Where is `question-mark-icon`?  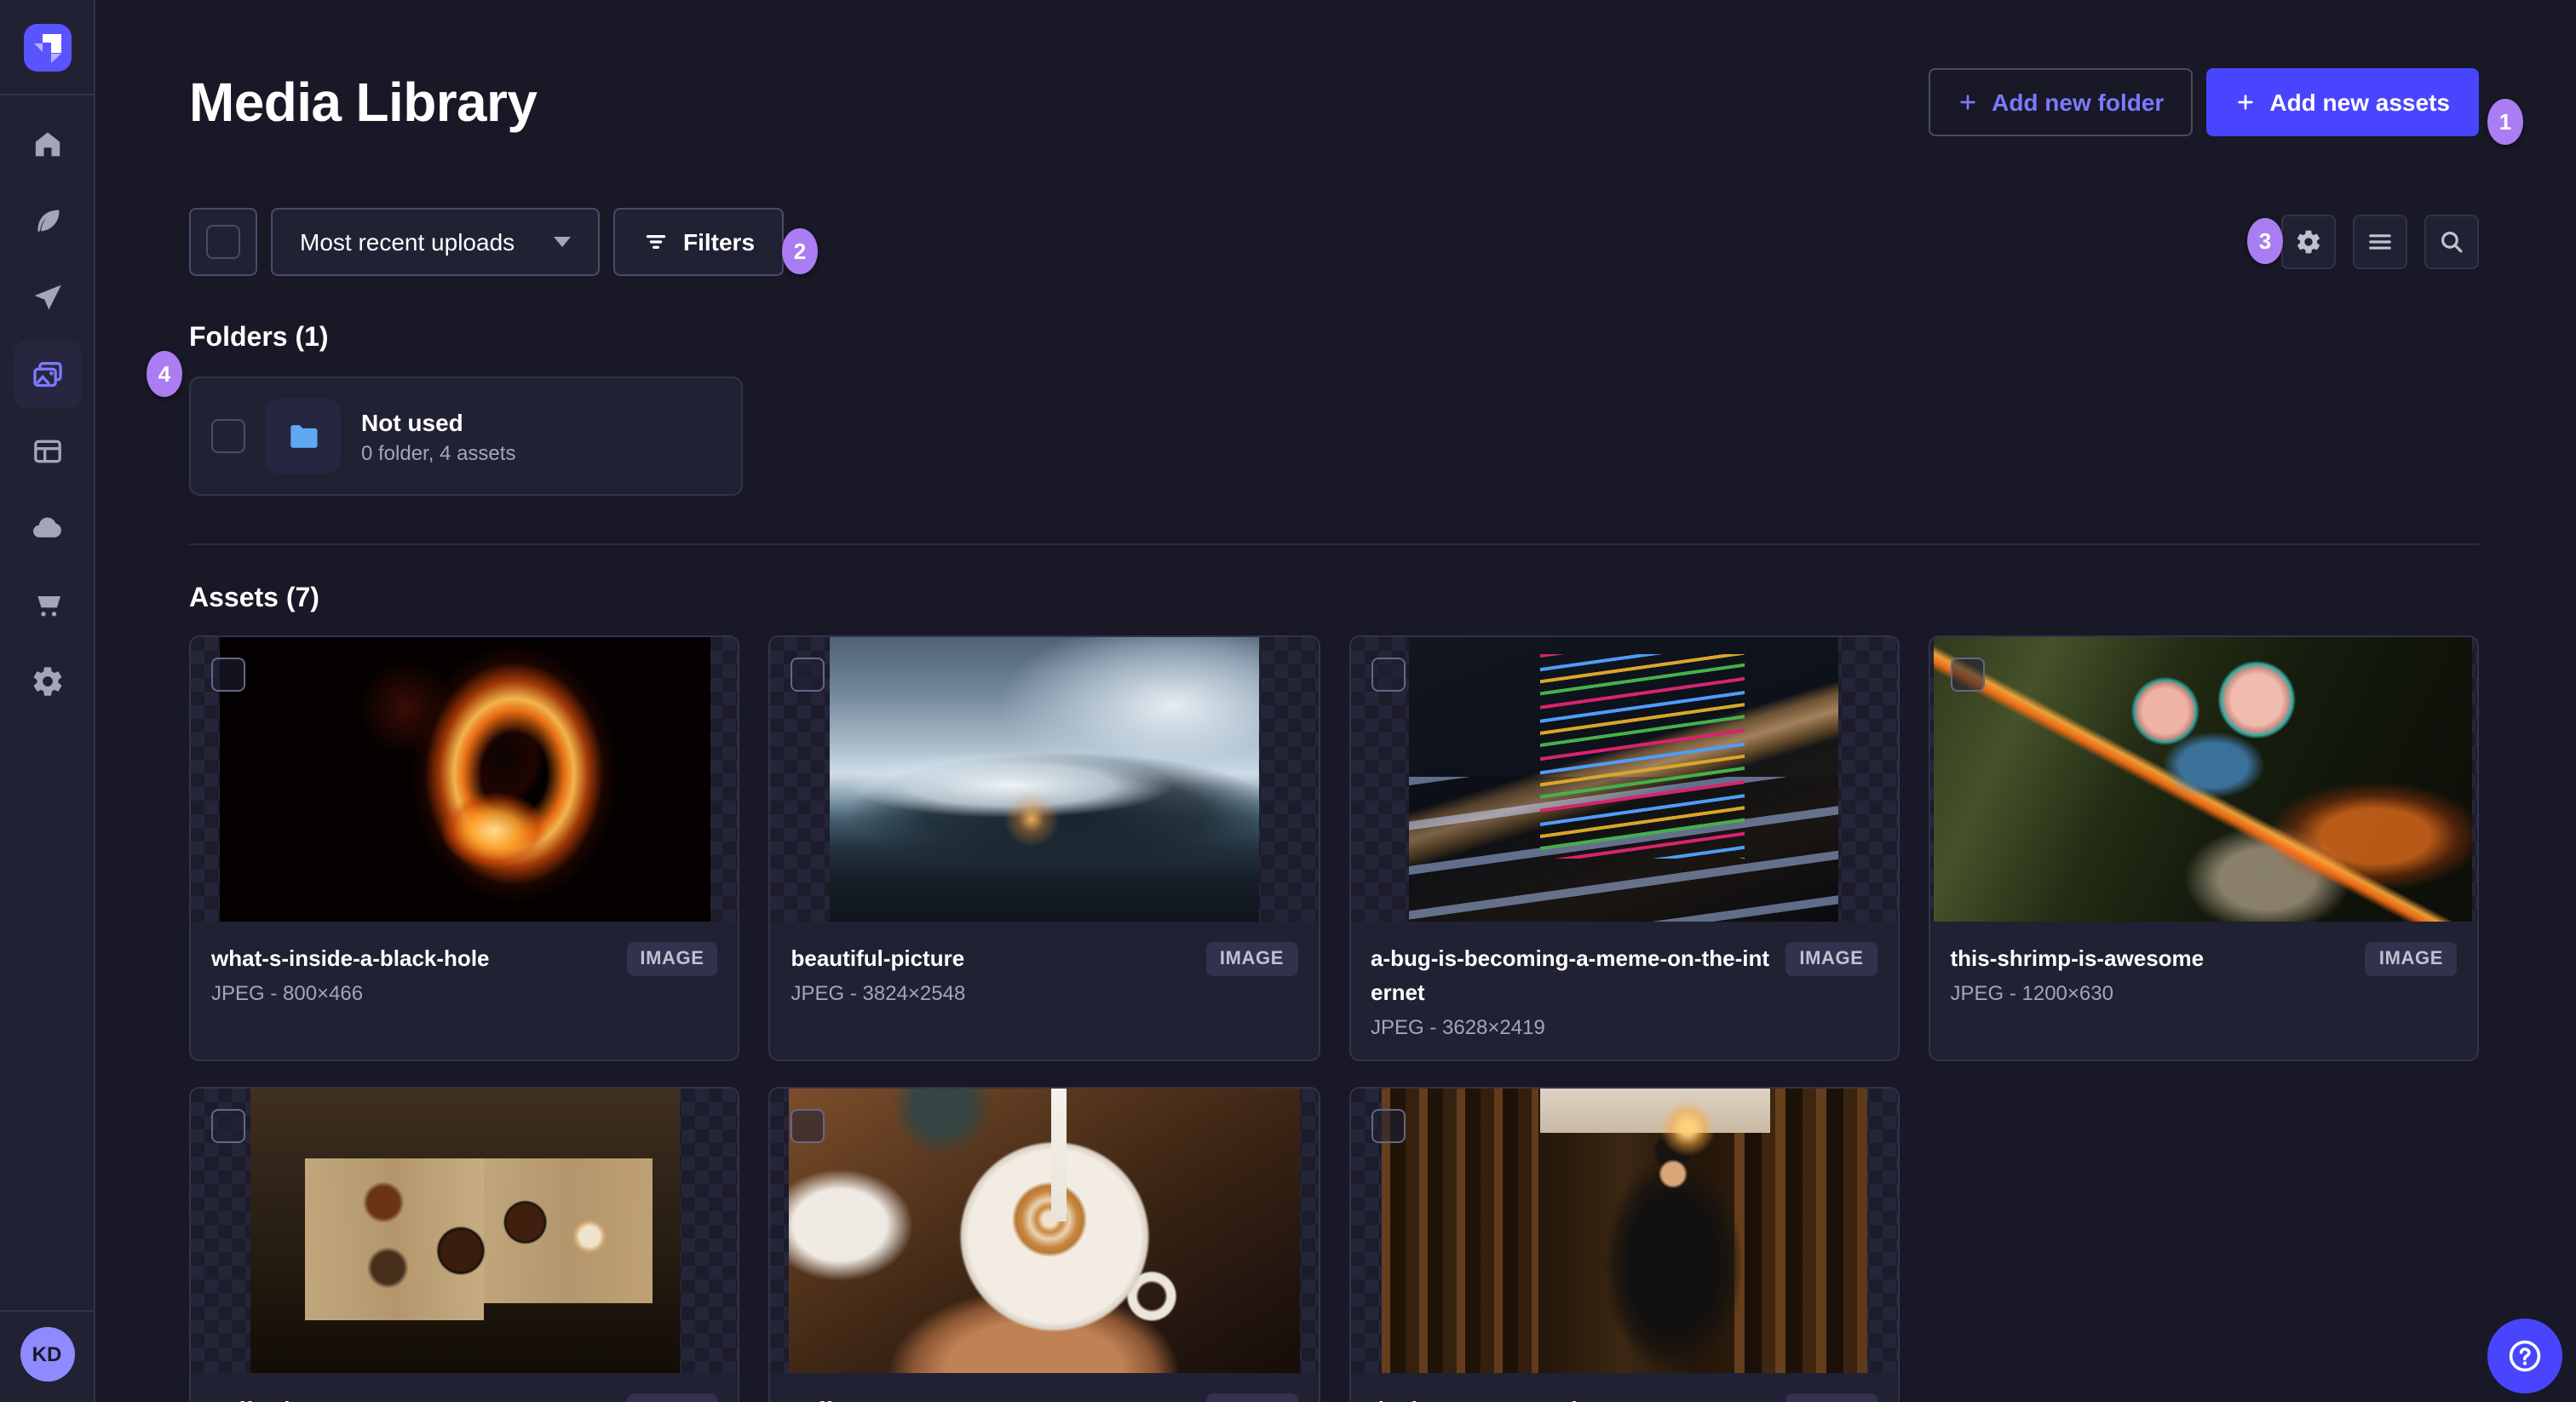
question-mark-icon is located at coordinates (2525, 1356).